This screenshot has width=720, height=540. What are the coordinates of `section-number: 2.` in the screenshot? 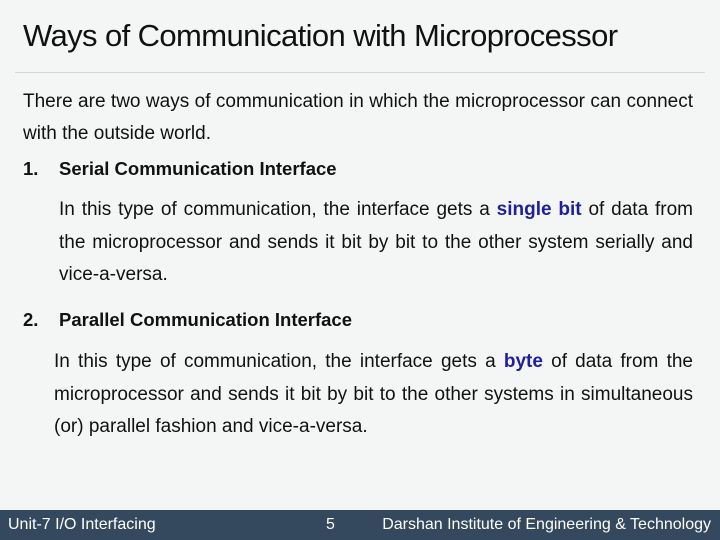 It's located at (31, 319).